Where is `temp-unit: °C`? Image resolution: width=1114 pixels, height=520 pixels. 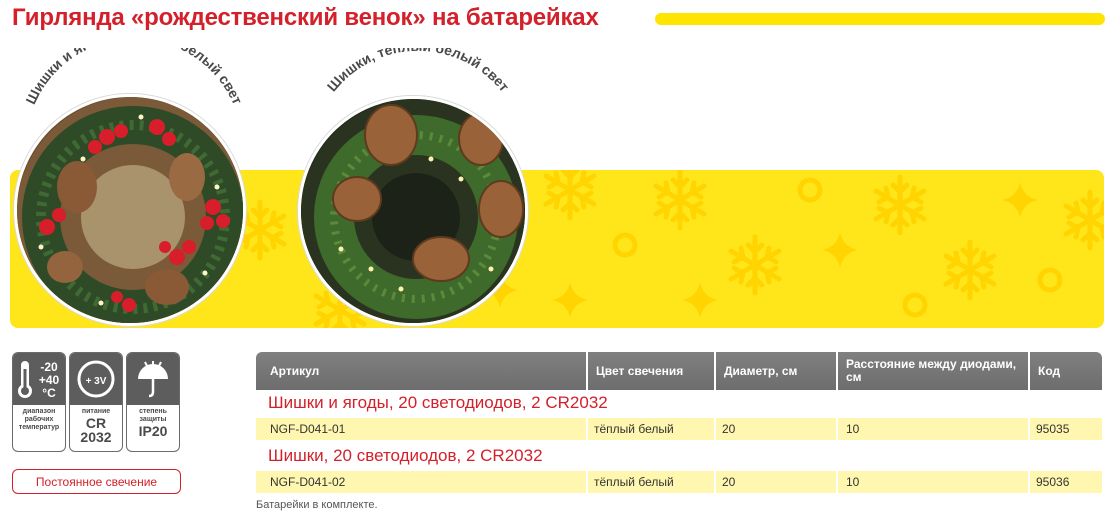 temp-unit: °C is located at coordinates (49, 393).